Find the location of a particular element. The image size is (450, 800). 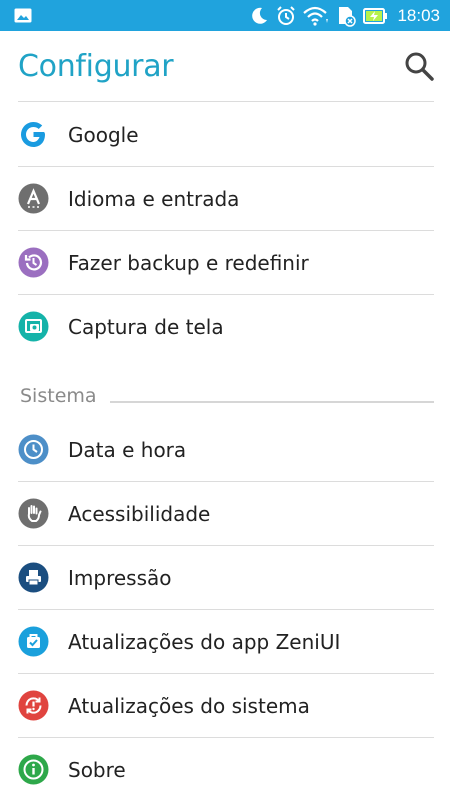

settings-item-label: Data e hora is located at coordinates (127, 450).